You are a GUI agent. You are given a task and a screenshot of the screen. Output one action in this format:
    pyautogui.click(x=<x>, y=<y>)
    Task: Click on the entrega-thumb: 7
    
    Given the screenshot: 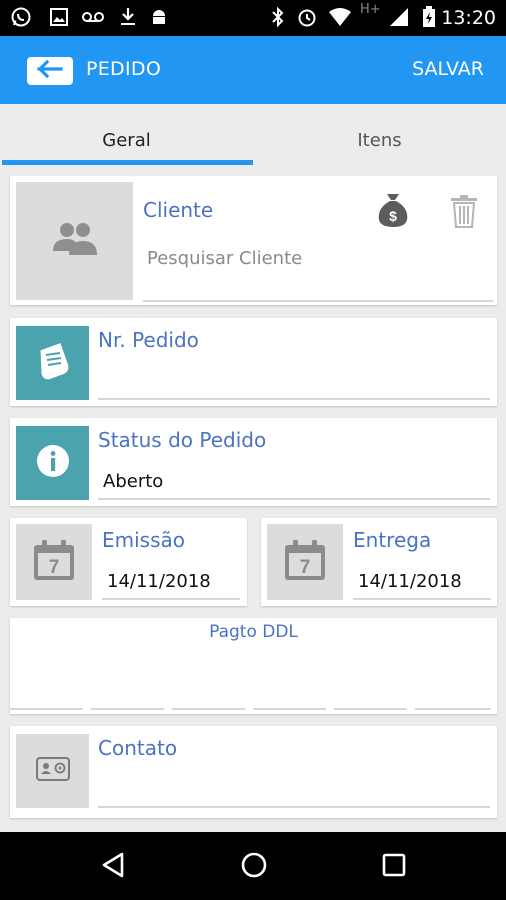 What is the action you would take?
    pyautogui.click(x=305, y=562)
    